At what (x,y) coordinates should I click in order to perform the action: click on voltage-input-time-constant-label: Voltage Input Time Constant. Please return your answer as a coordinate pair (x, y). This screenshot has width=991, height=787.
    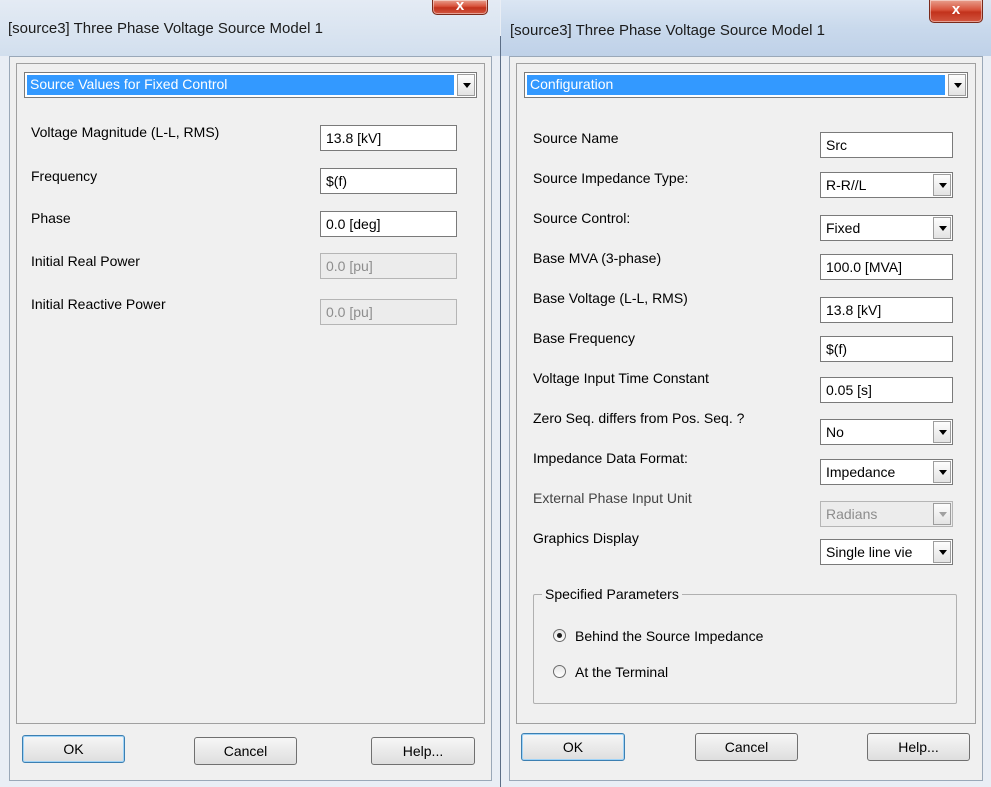
    Looking at the image, I should click on (621, 378).